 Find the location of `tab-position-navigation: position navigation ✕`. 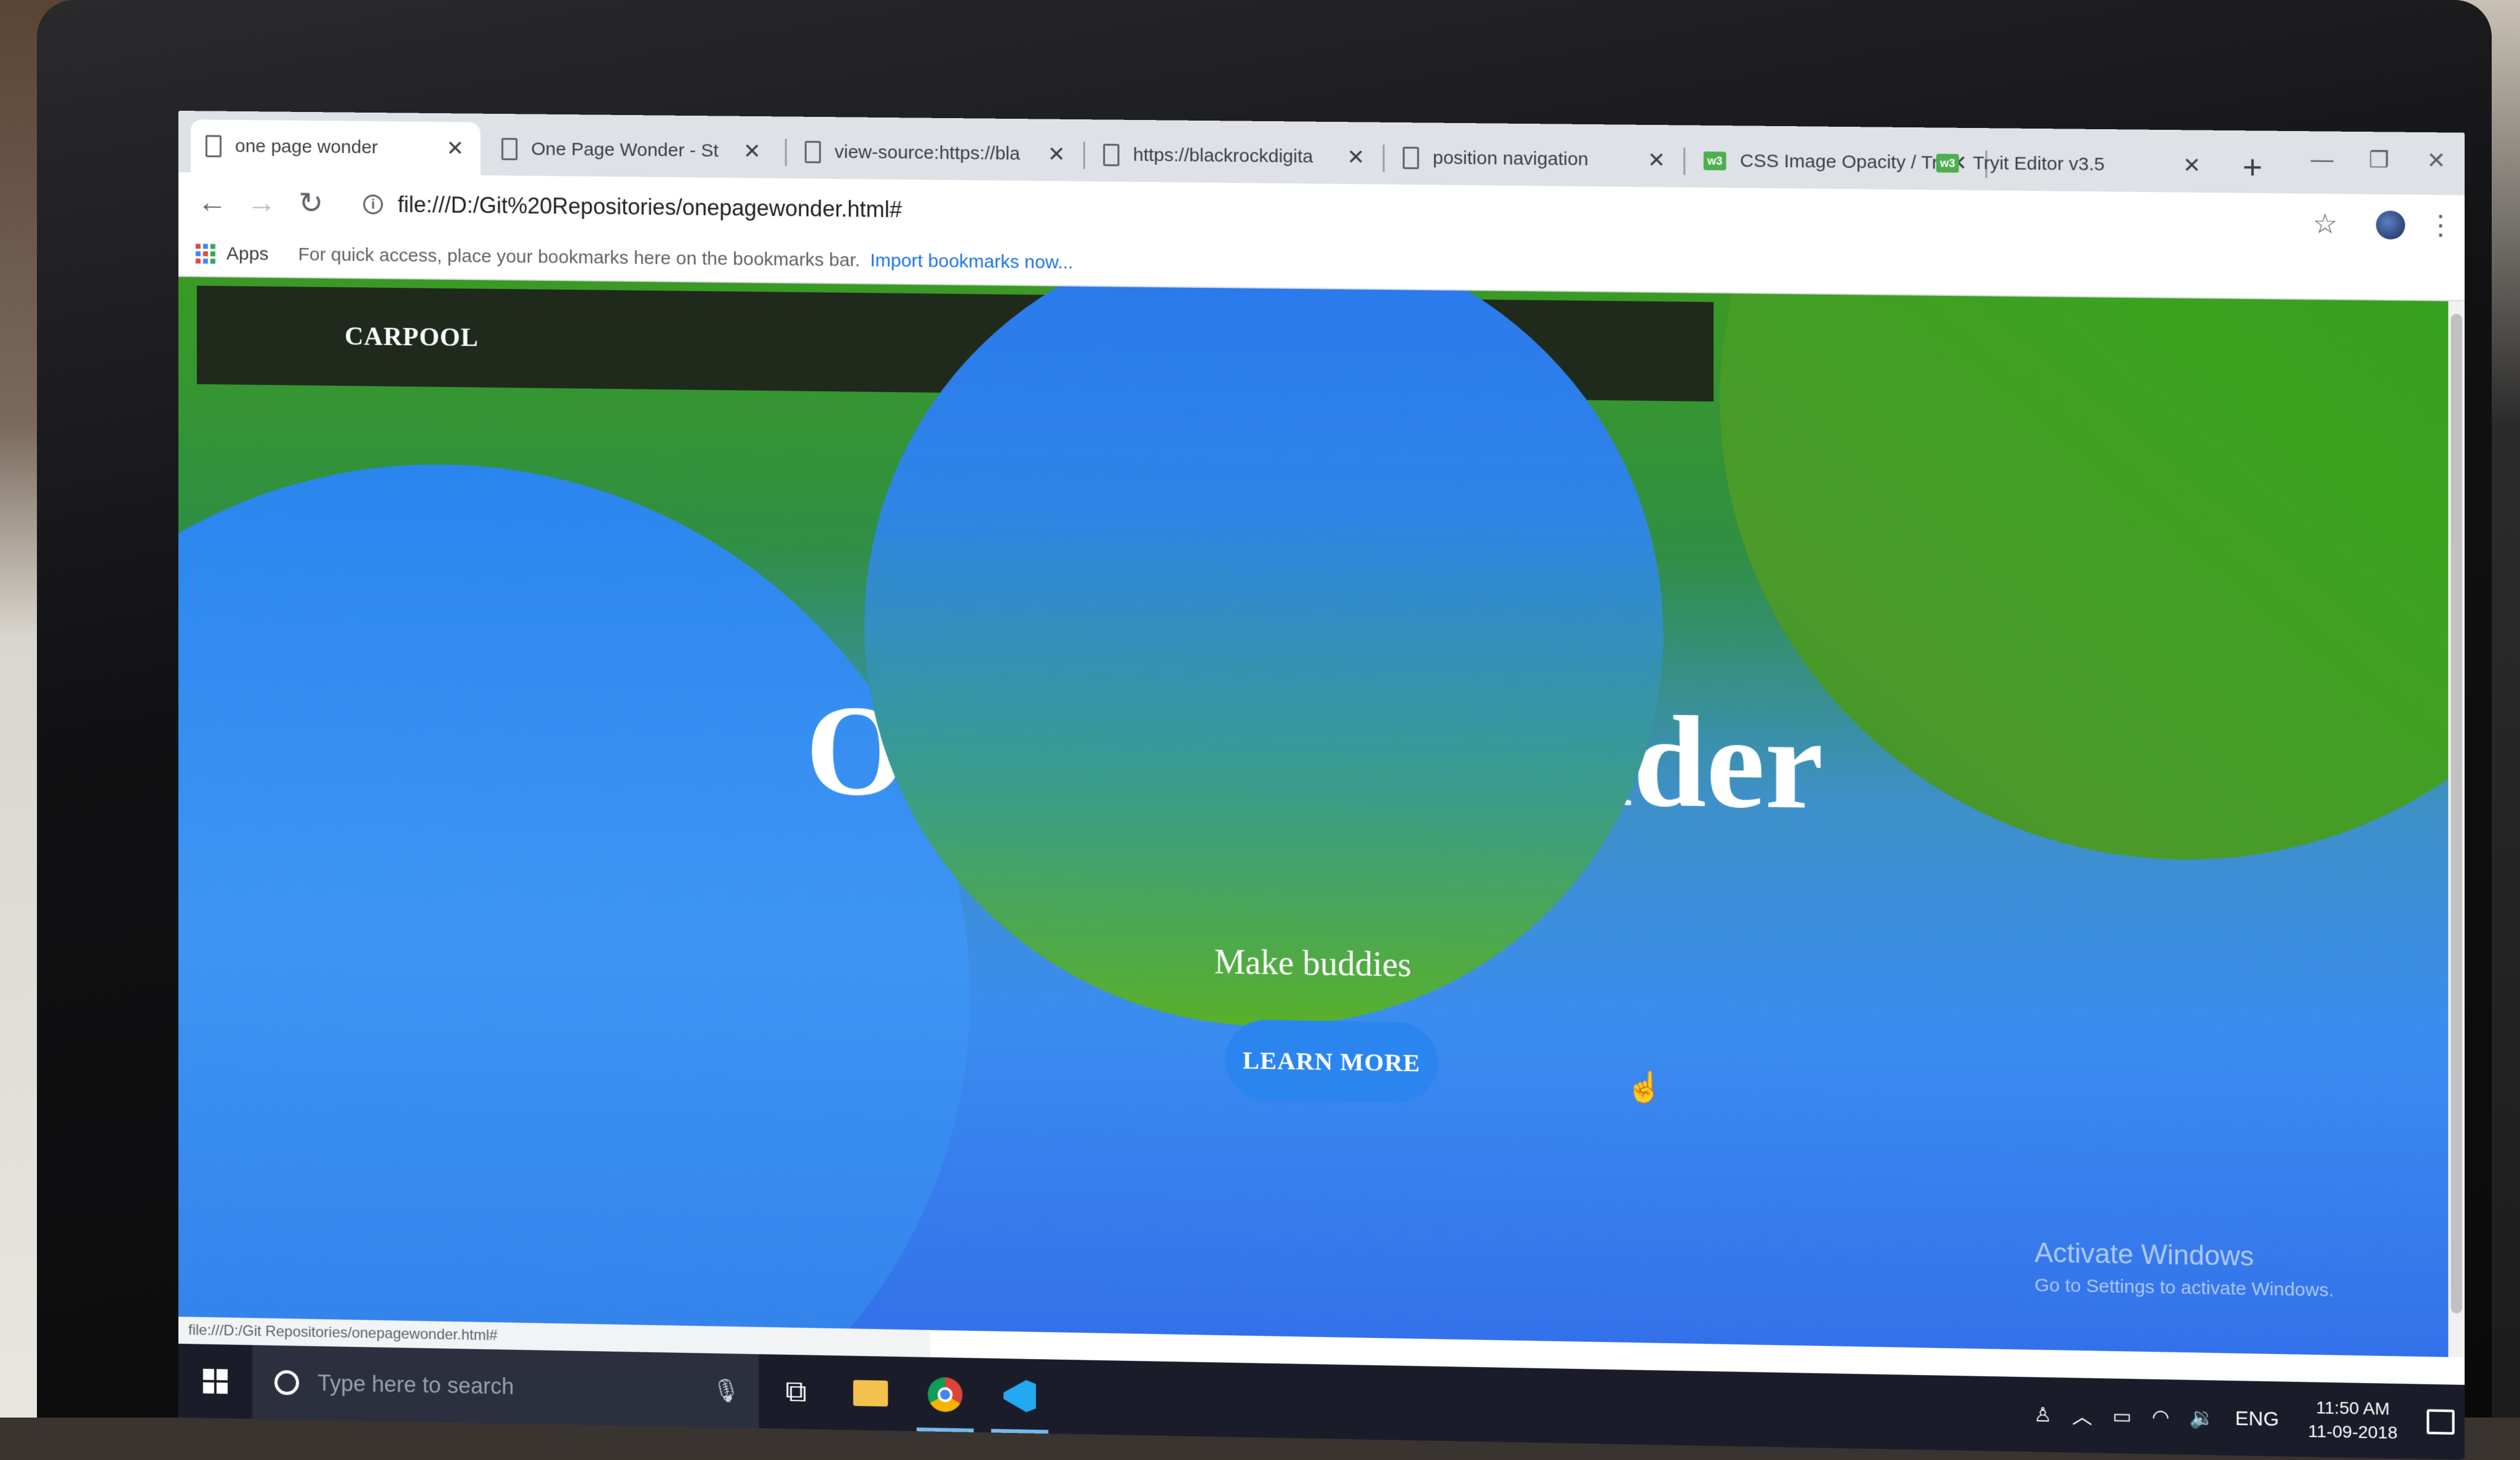

tab-position-navigation: position navigation ✕ is located at coordinates (1535, 159).